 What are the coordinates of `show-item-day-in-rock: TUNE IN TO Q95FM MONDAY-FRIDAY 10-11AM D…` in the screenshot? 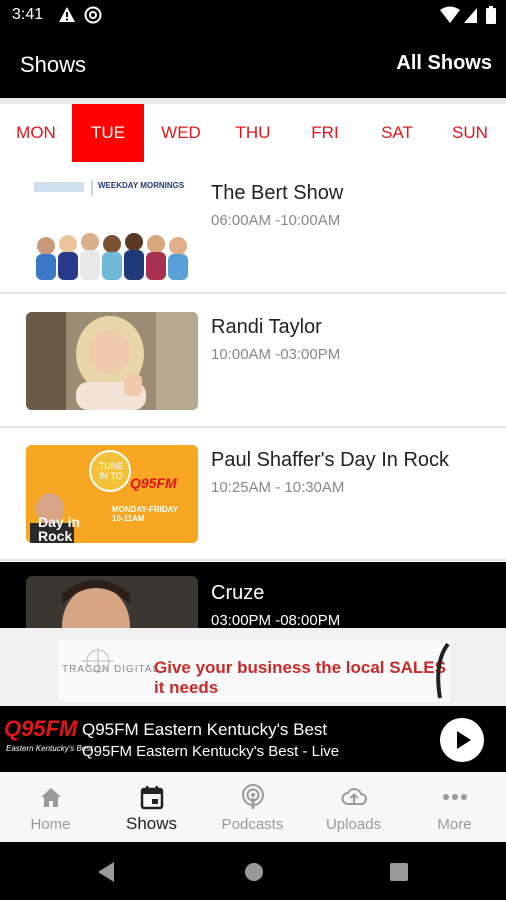 It's located at (253, 495).